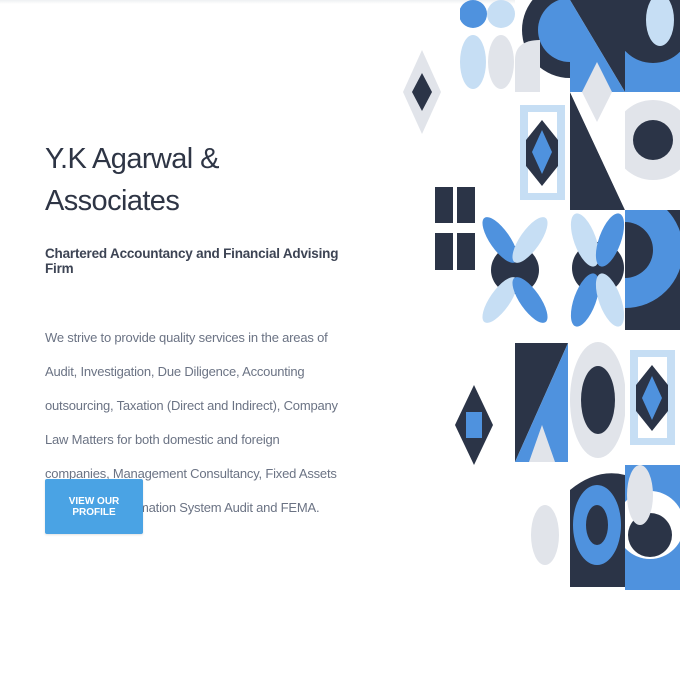 The width and height of the screenshot is (680, 680). I want to click on grid-squares-tile, so click(455, 228).